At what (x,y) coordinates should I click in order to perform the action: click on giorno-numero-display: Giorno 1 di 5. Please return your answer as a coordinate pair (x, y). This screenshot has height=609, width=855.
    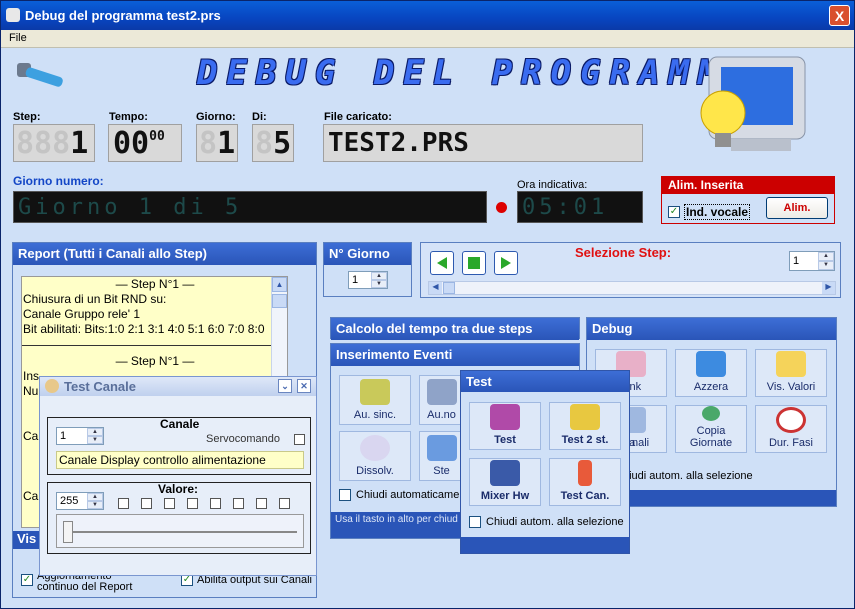
    Looking at the image, I should click on (250, 207).